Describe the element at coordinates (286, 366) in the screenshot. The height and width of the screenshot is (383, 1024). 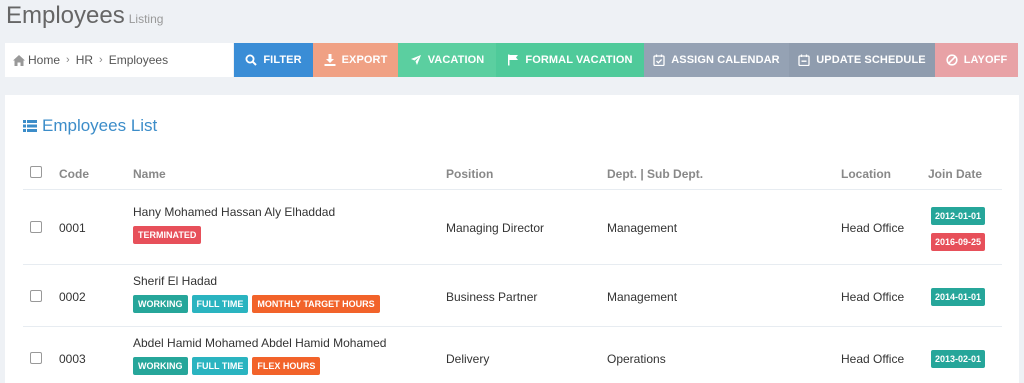
I see `hours-badge: FLEX HOURS` at that location.